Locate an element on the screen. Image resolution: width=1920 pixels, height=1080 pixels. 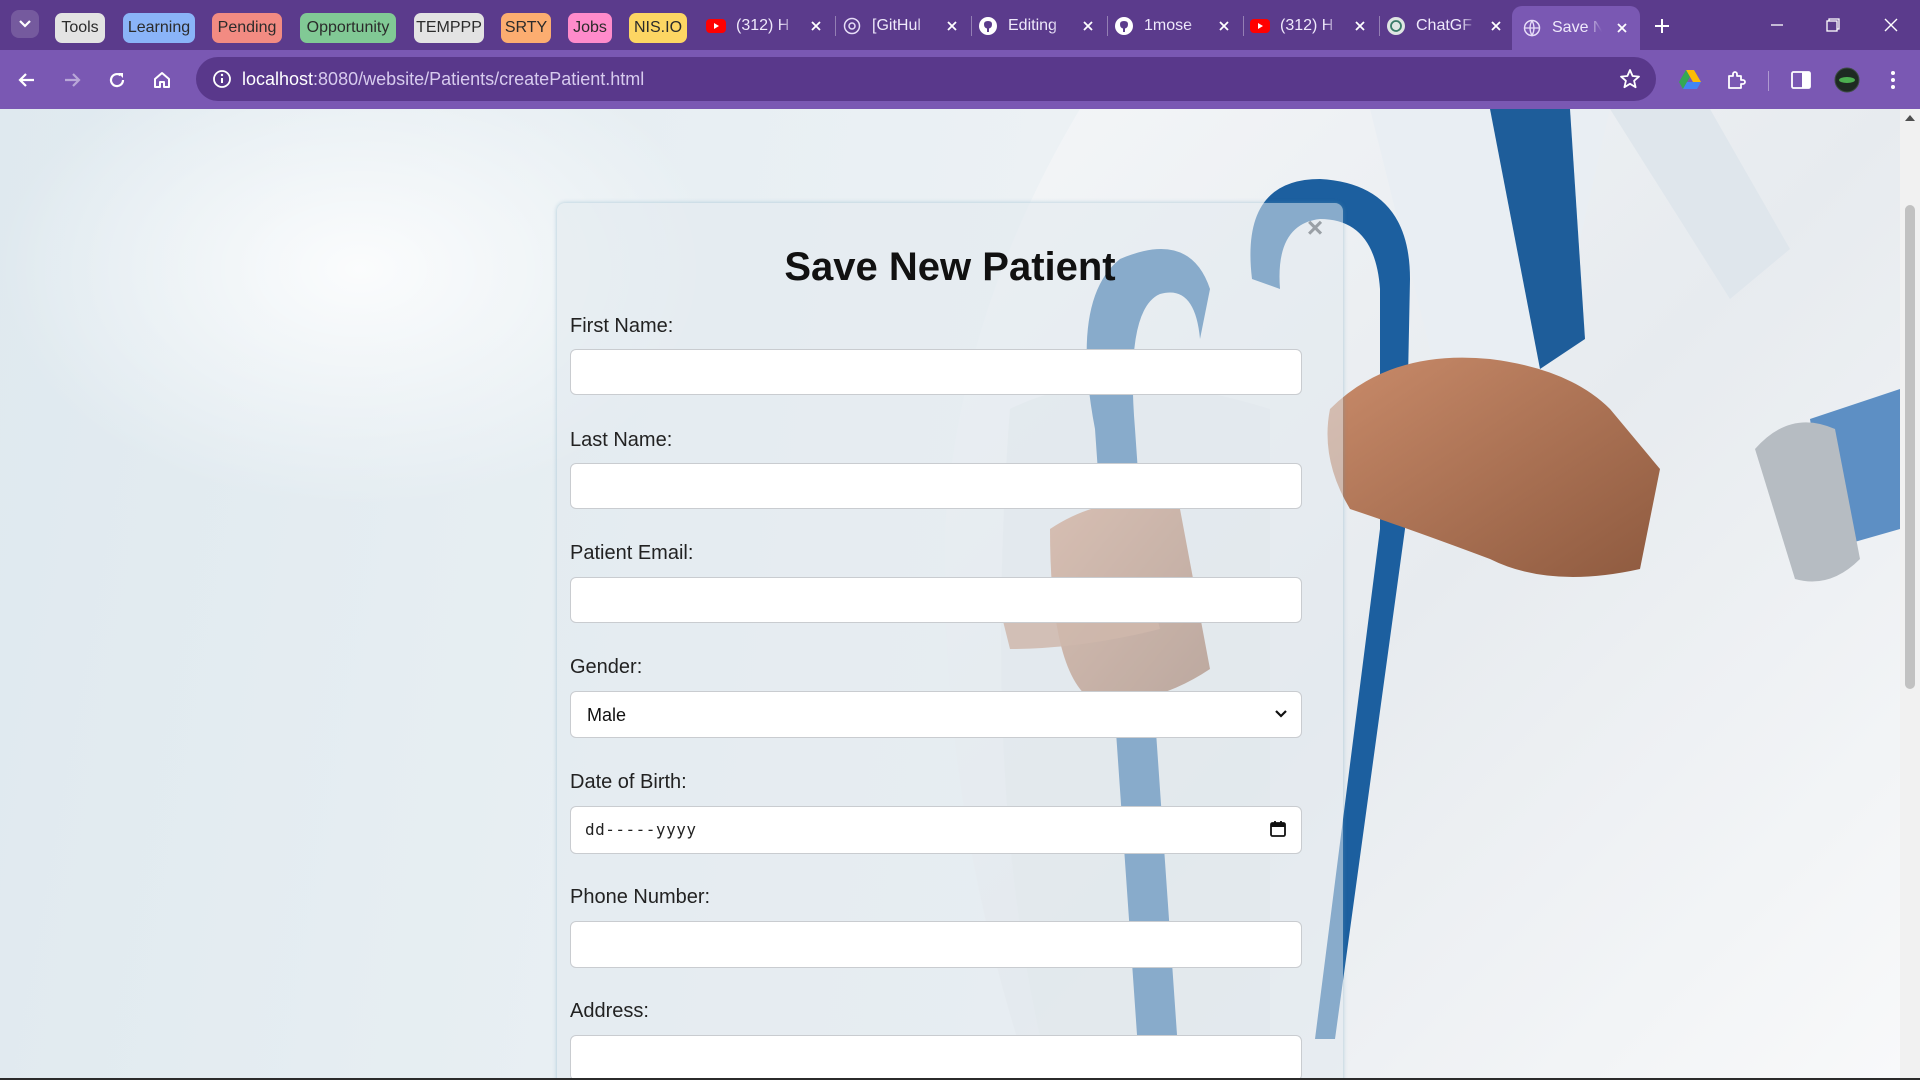
tab-group-opportunity: Opportunity is located at coordinates (348, 28).